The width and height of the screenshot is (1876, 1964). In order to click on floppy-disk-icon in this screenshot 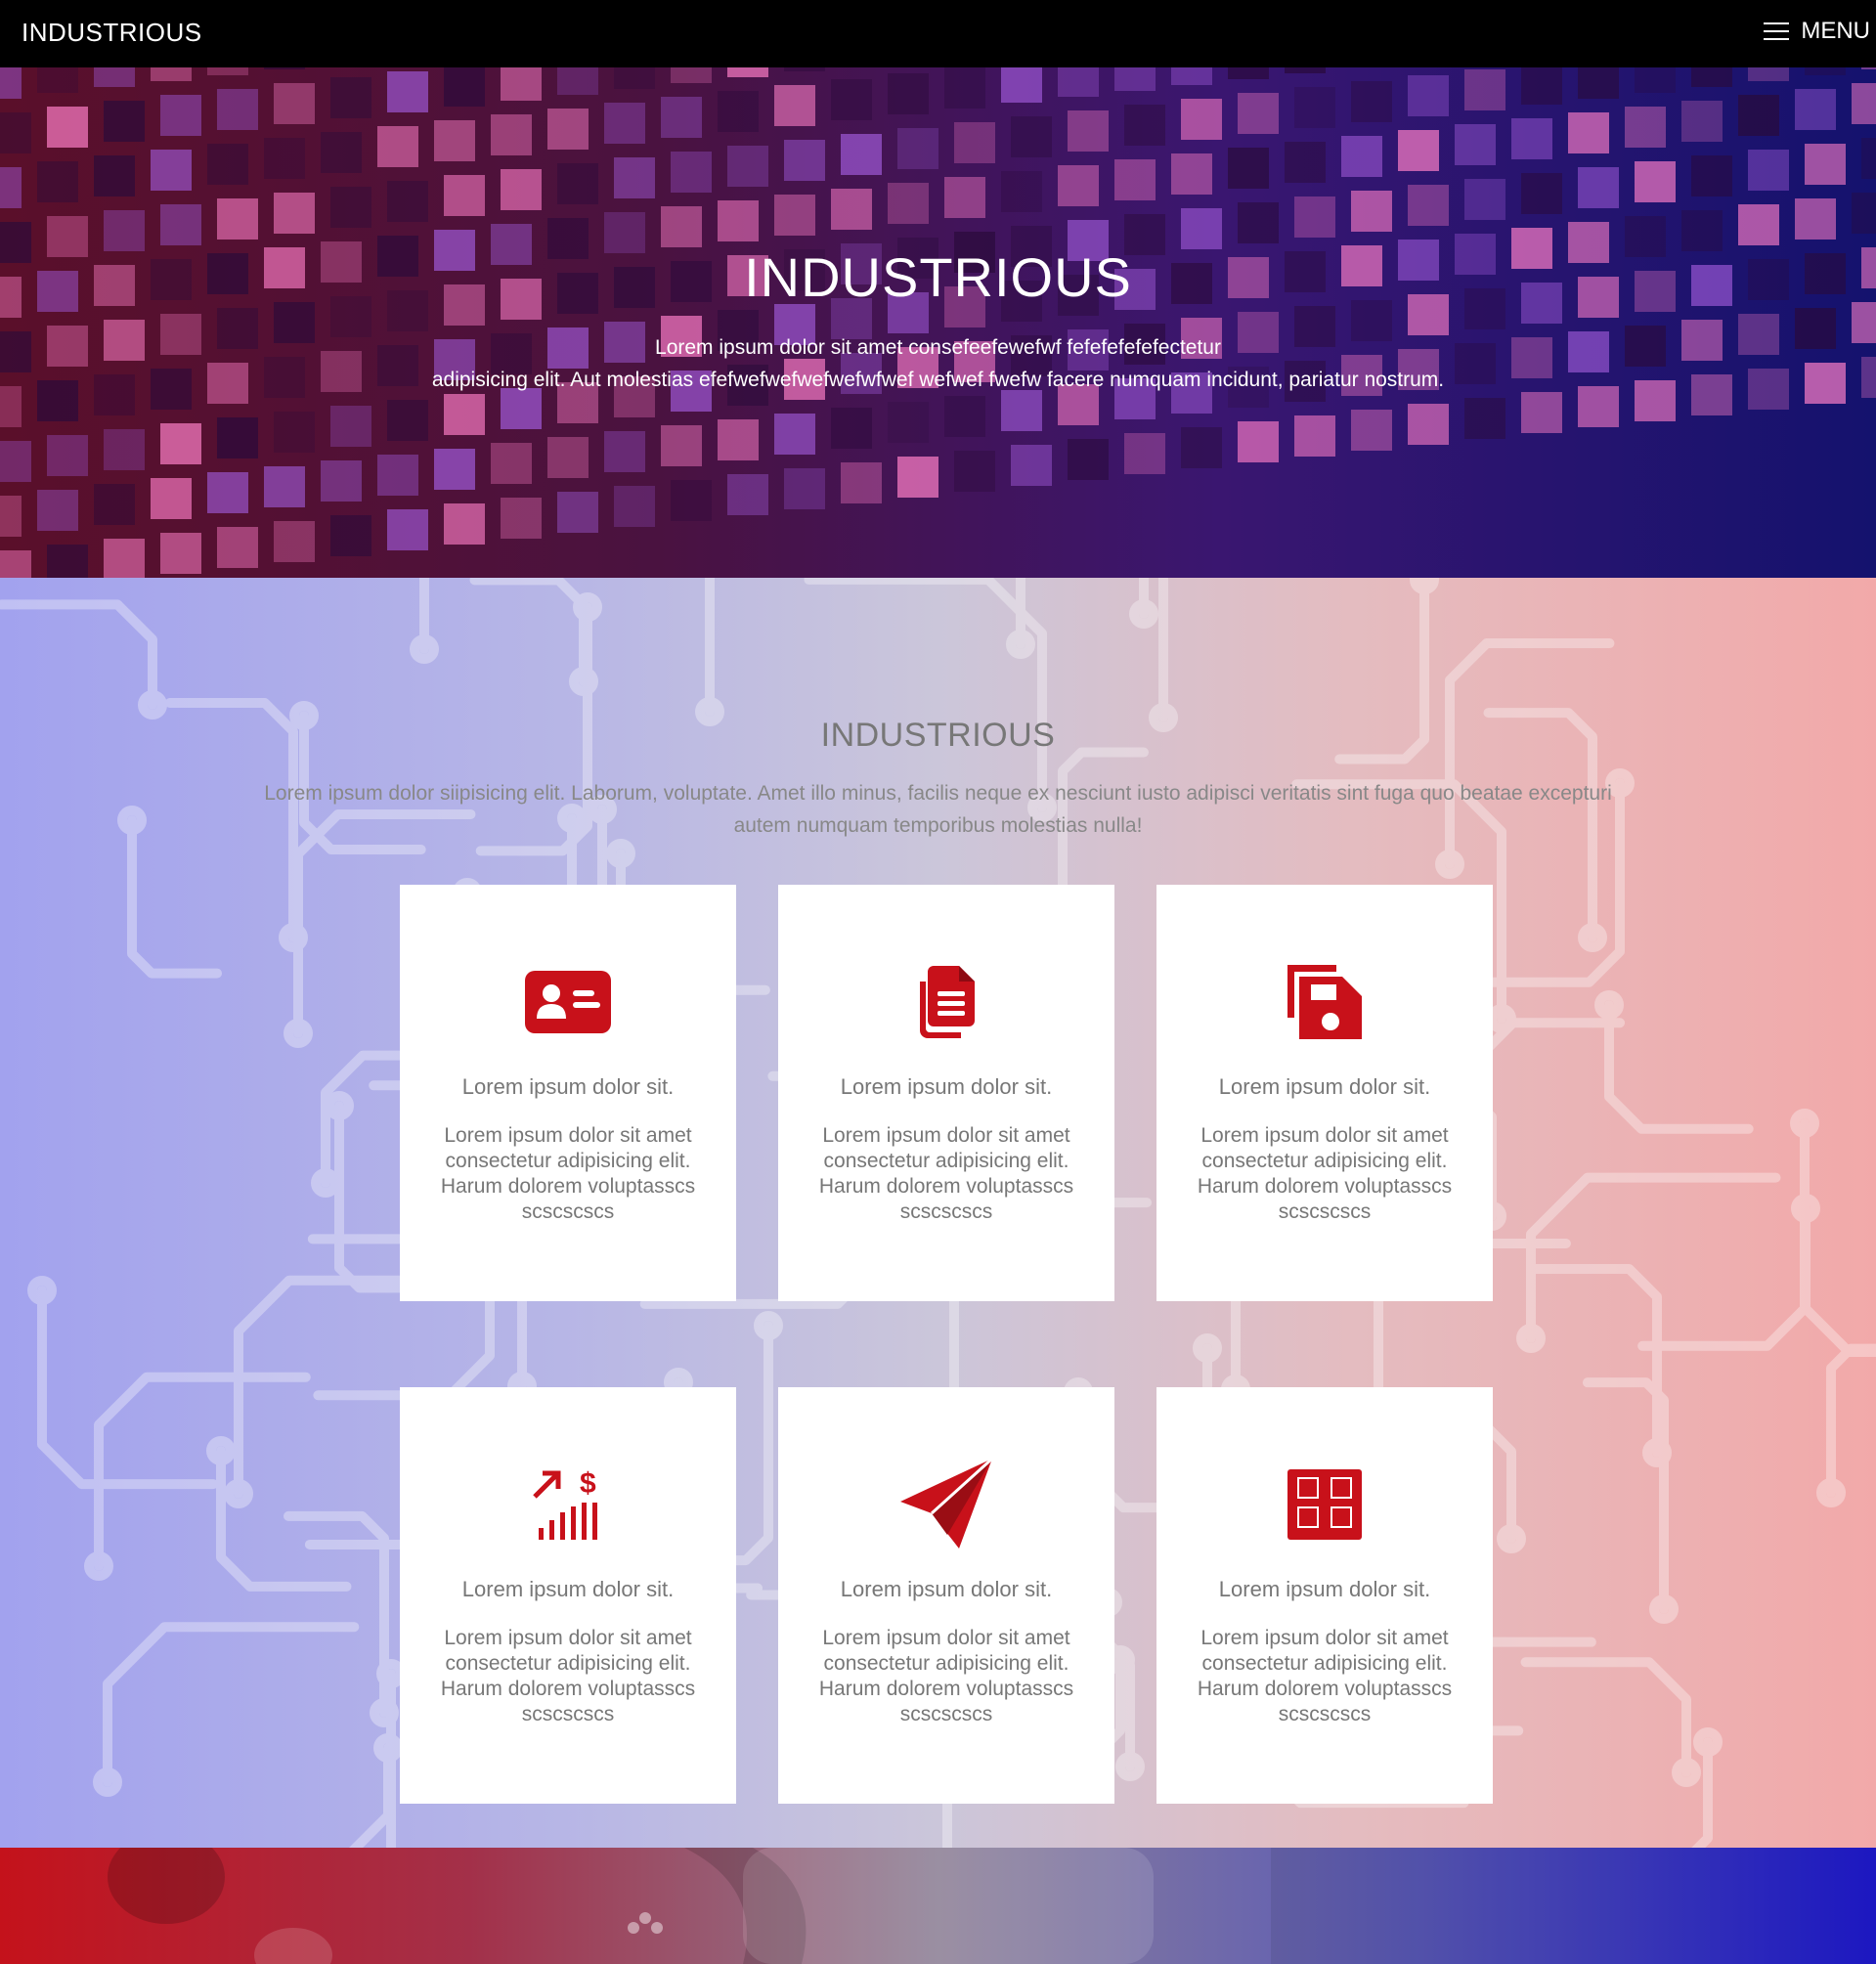, I will do `click(1324, 1002)`.